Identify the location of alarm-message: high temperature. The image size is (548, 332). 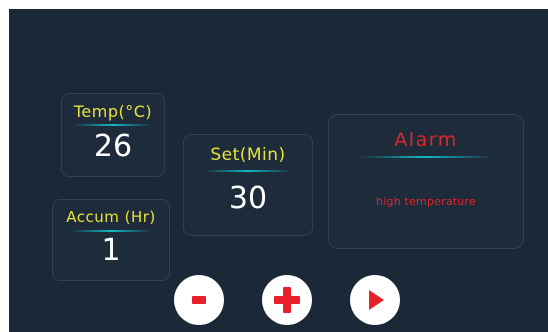
(426, 201).